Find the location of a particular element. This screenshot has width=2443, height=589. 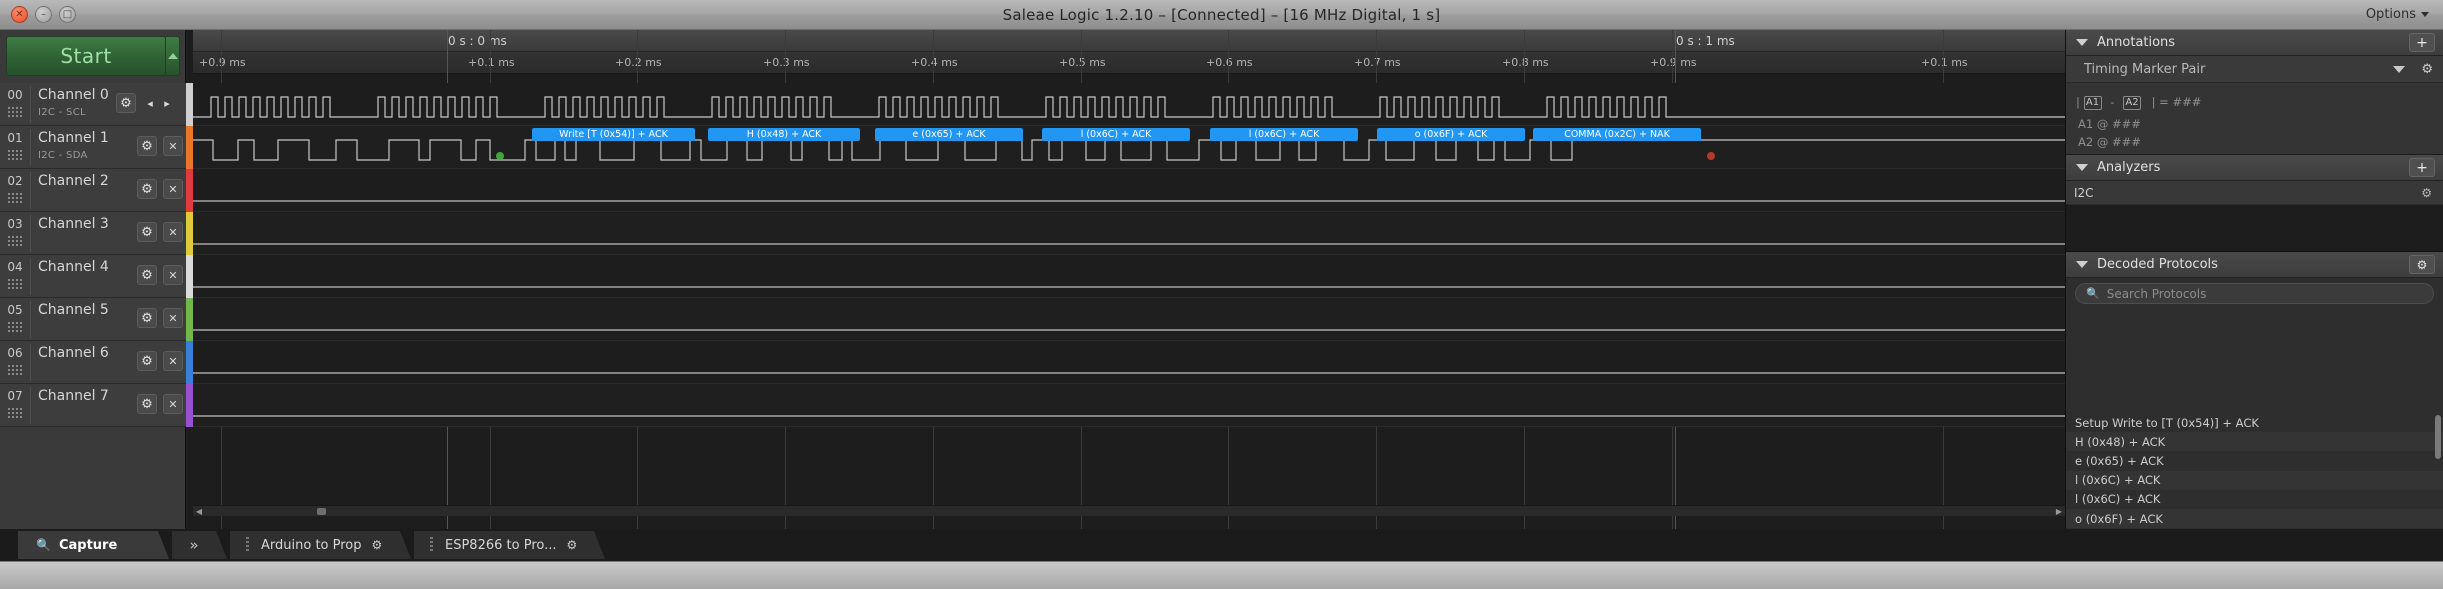

channel-5-color-swatch is located at coordinates (189, 319).